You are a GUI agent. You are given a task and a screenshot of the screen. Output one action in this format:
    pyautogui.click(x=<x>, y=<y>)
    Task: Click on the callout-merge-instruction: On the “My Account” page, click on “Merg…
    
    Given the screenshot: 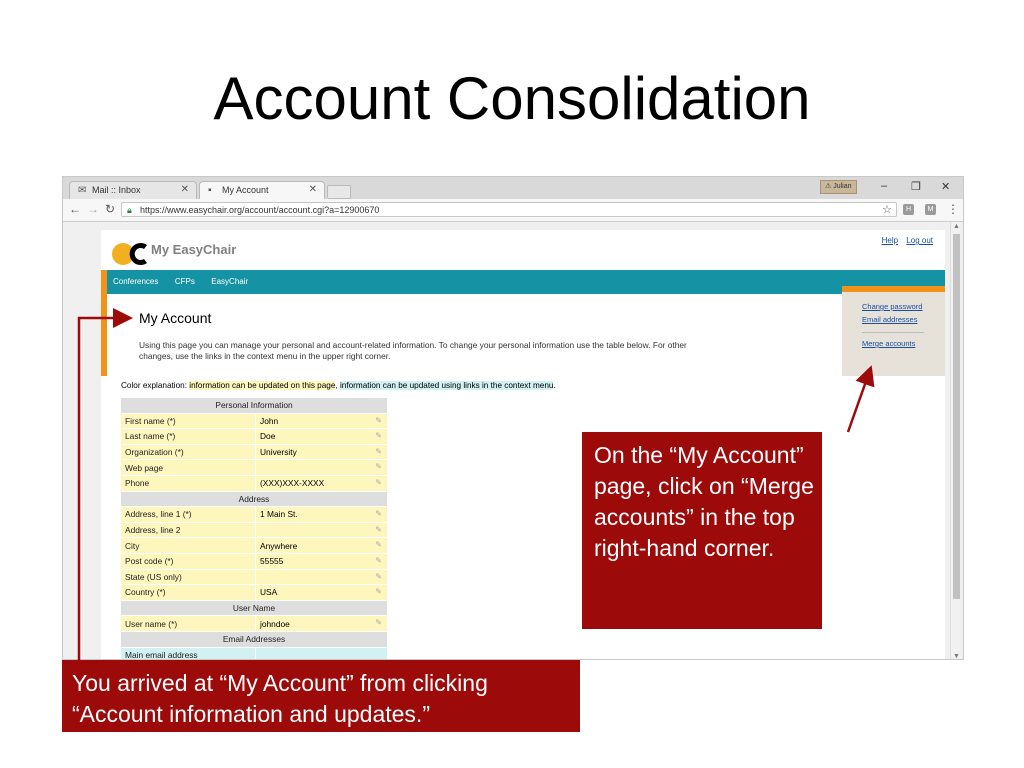 What is the action you would take?
    pyautogui.click(x=702, y=530)
    